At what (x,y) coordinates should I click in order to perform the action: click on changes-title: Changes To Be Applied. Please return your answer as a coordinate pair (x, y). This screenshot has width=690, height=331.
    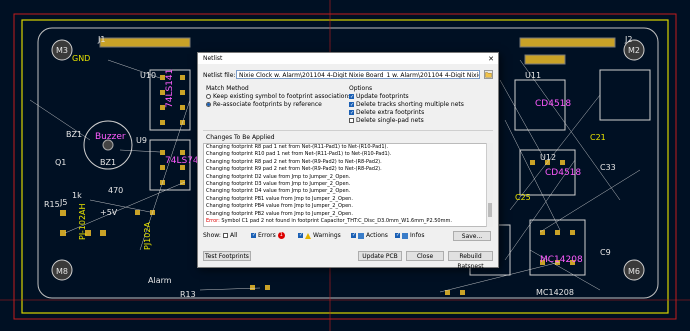
    Looking at the image, I should click on (240, 137).